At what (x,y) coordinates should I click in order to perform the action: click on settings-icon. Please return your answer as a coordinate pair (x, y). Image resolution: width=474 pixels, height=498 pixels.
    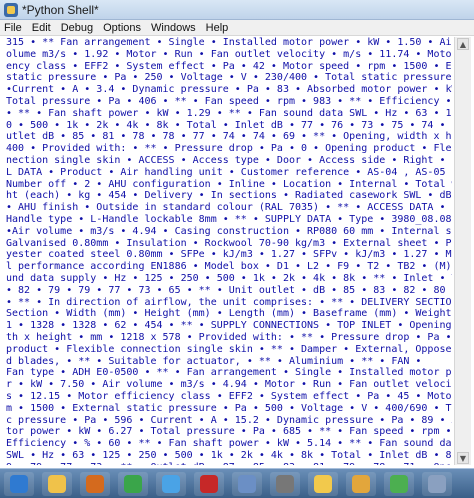
    Looking at the image, I should click on (437, 484).